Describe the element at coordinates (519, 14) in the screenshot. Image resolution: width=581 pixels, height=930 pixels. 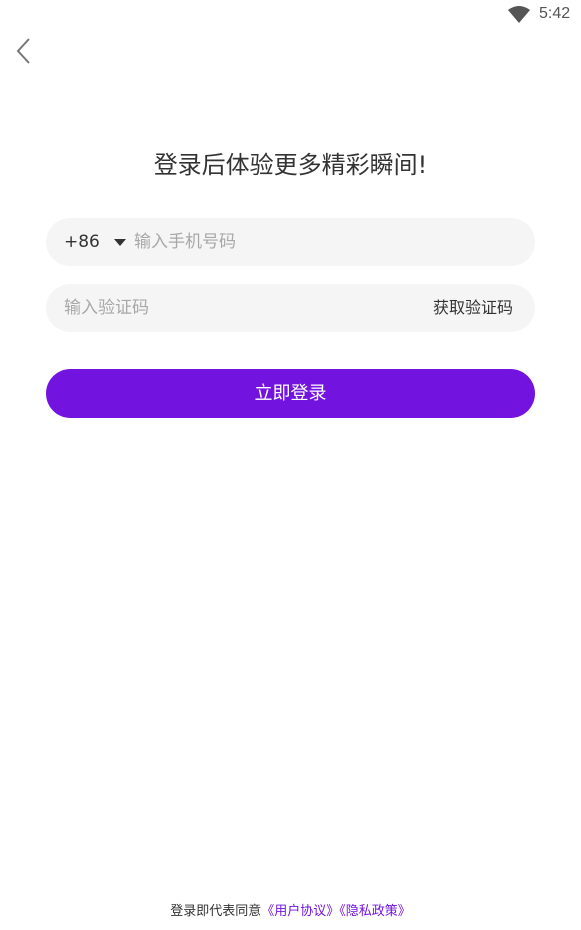
I see `wifi-icon` at that location.